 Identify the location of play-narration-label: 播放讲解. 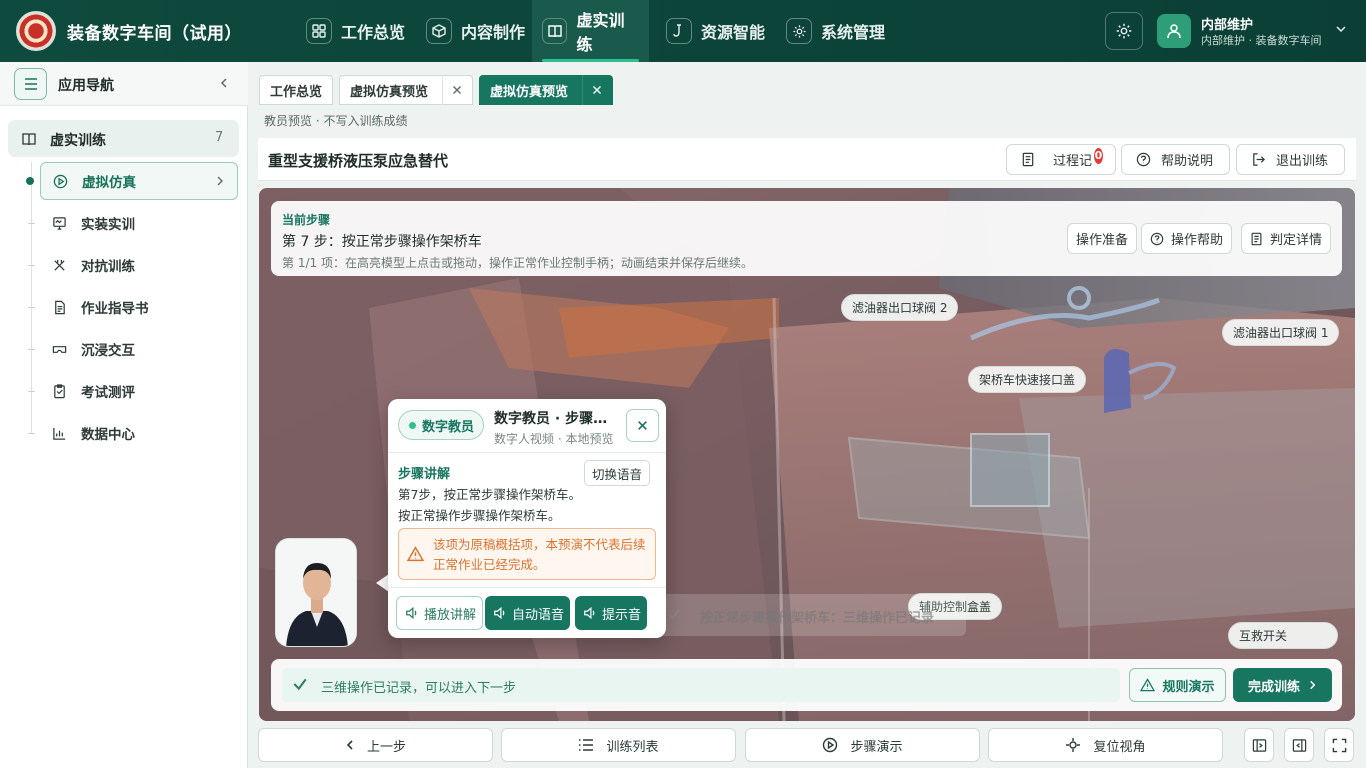
(450, 615).